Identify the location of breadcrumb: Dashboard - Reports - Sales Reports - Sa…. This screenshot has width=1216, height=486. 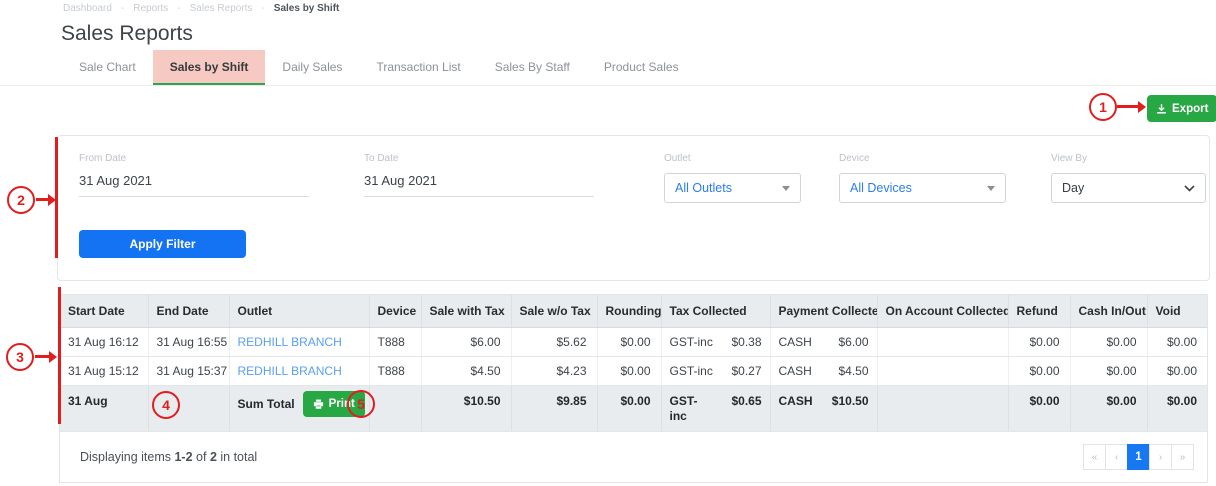
(201, 8).